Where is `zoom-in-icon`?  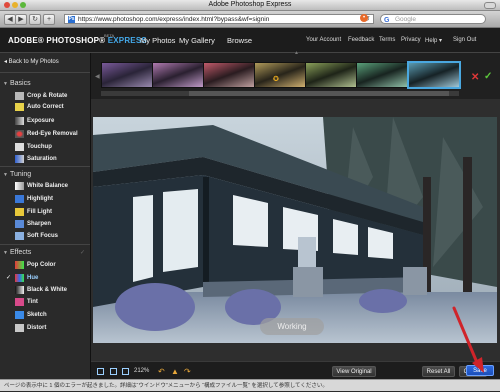 zoom-in-icon is located at coordinates (125, 371).